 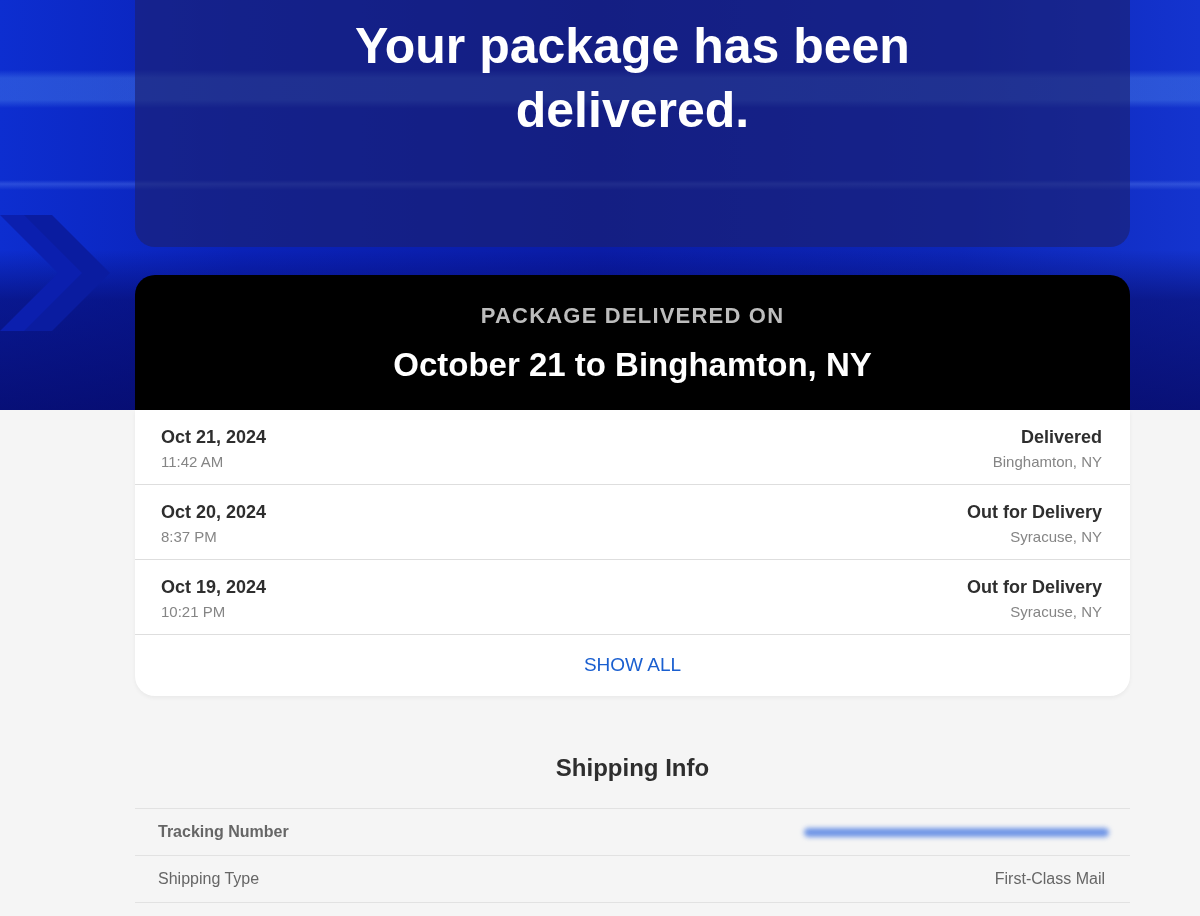 What do you see at coordinates (1061, 437) in the screenshot?
I see `event-status: Delivered` at bounding box center [1061, 437].